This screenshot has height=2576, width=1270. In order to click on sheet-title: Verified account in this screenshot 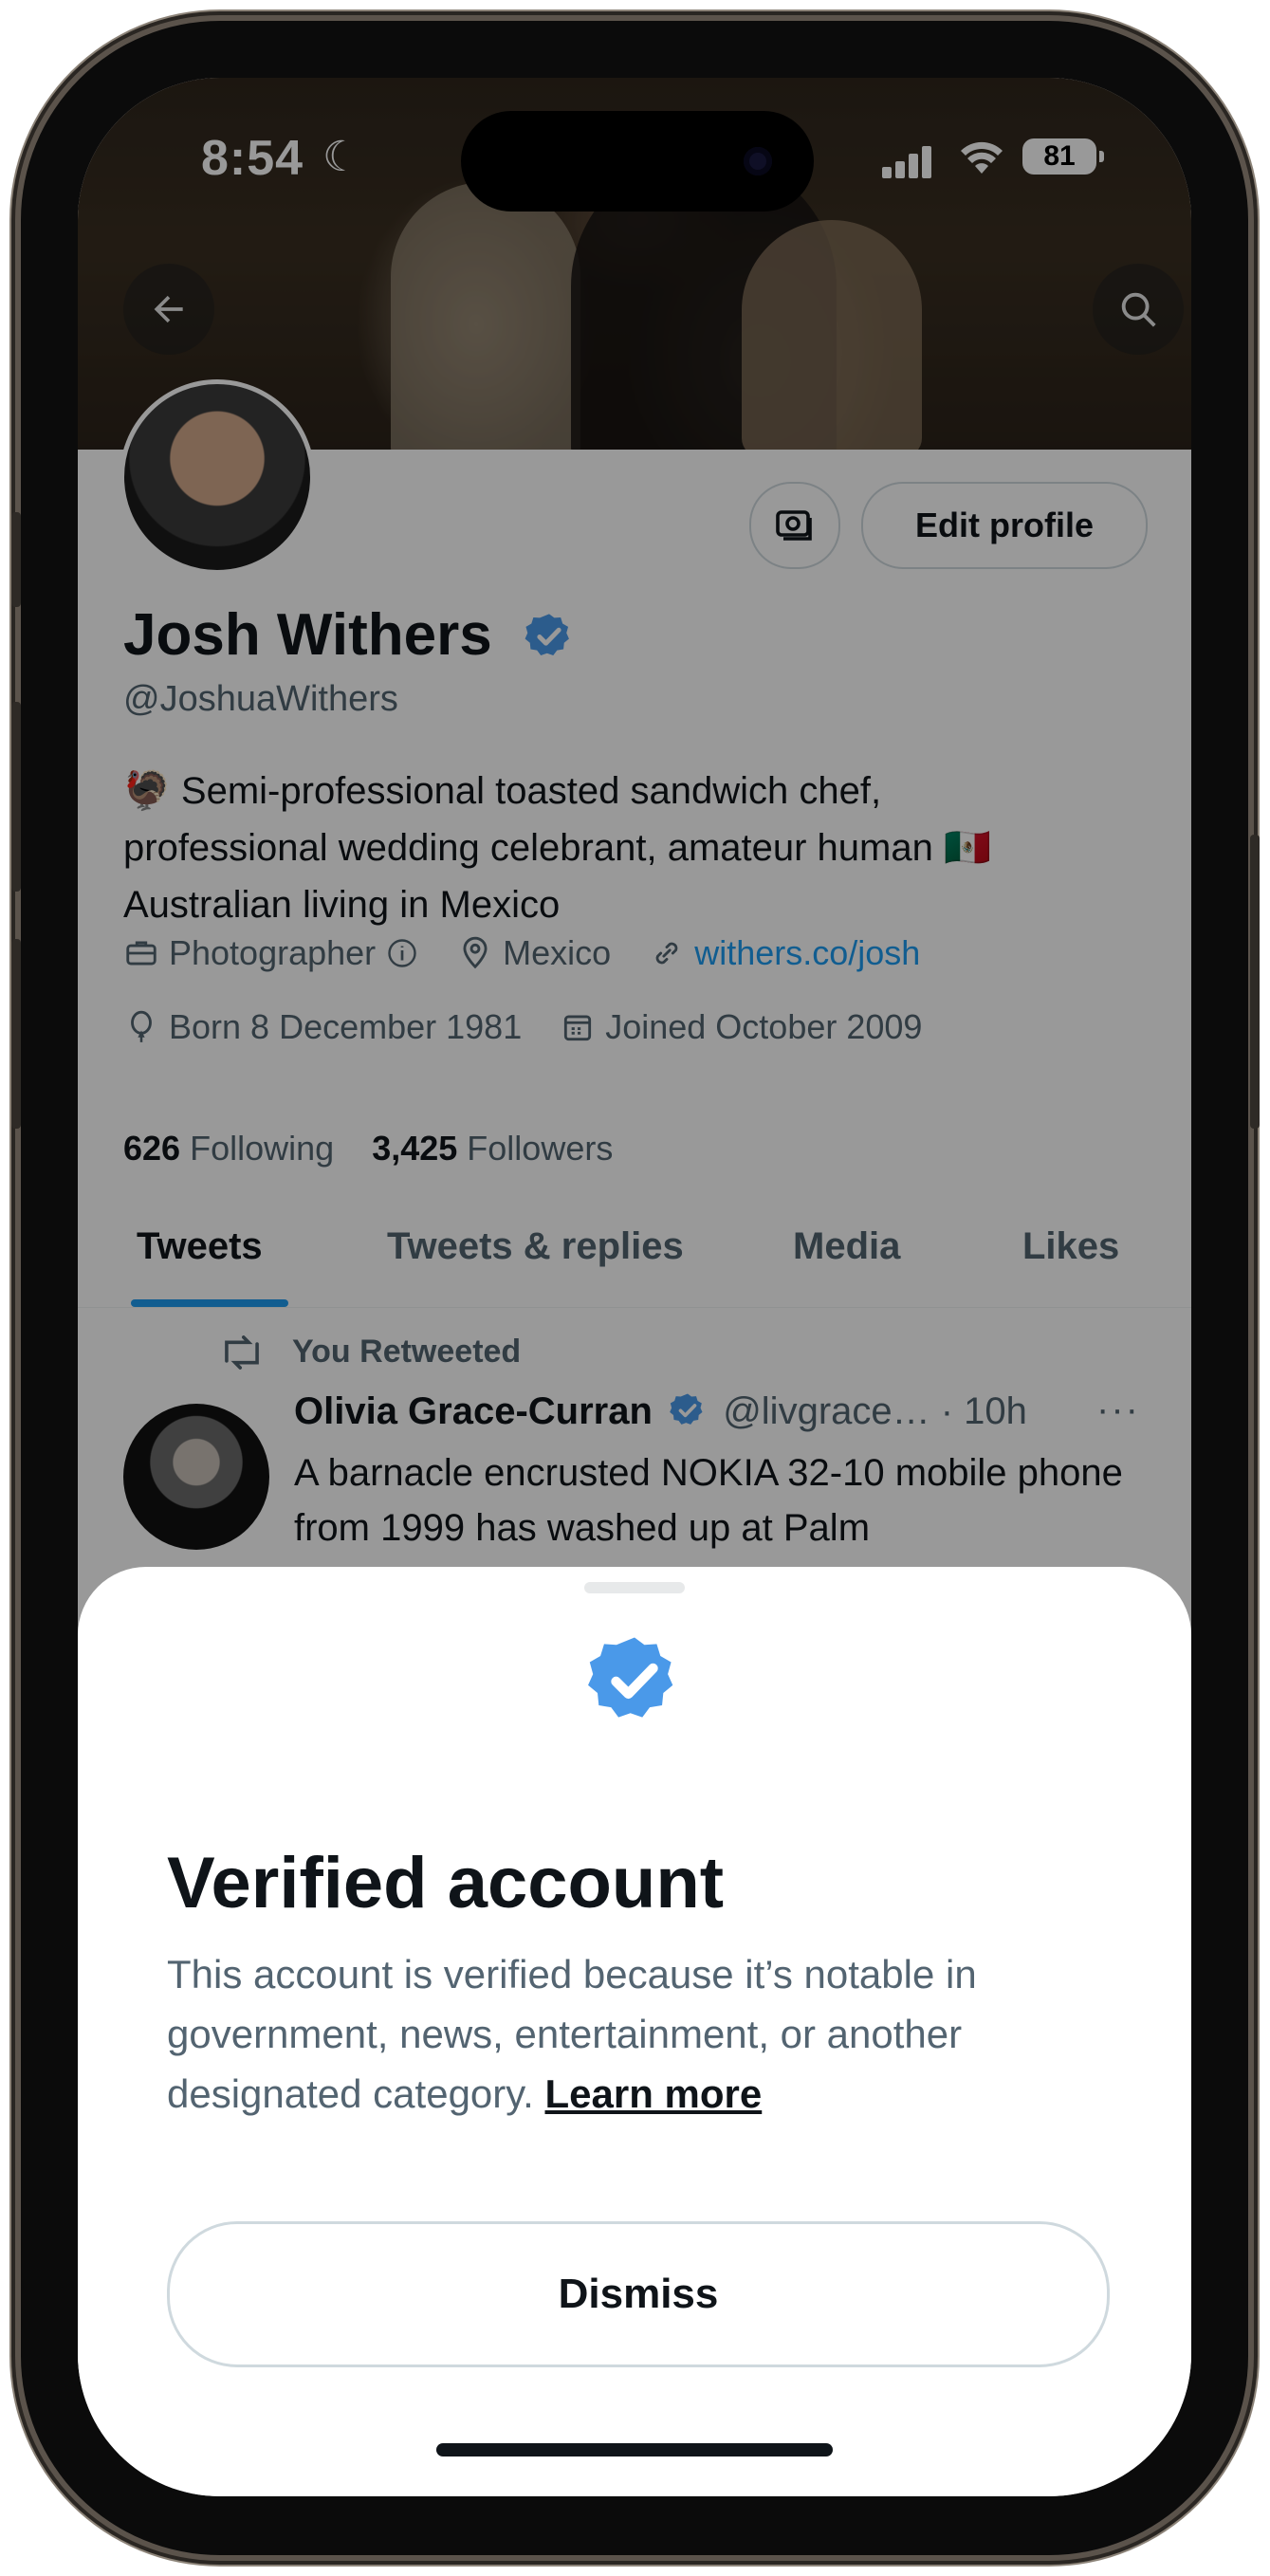, I will do `click(446, 1883)`.